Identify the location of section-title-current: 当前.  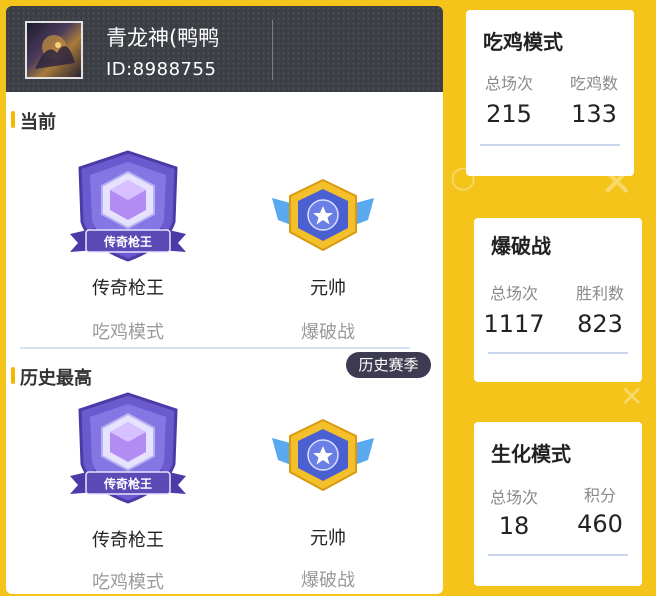
(33, 121).